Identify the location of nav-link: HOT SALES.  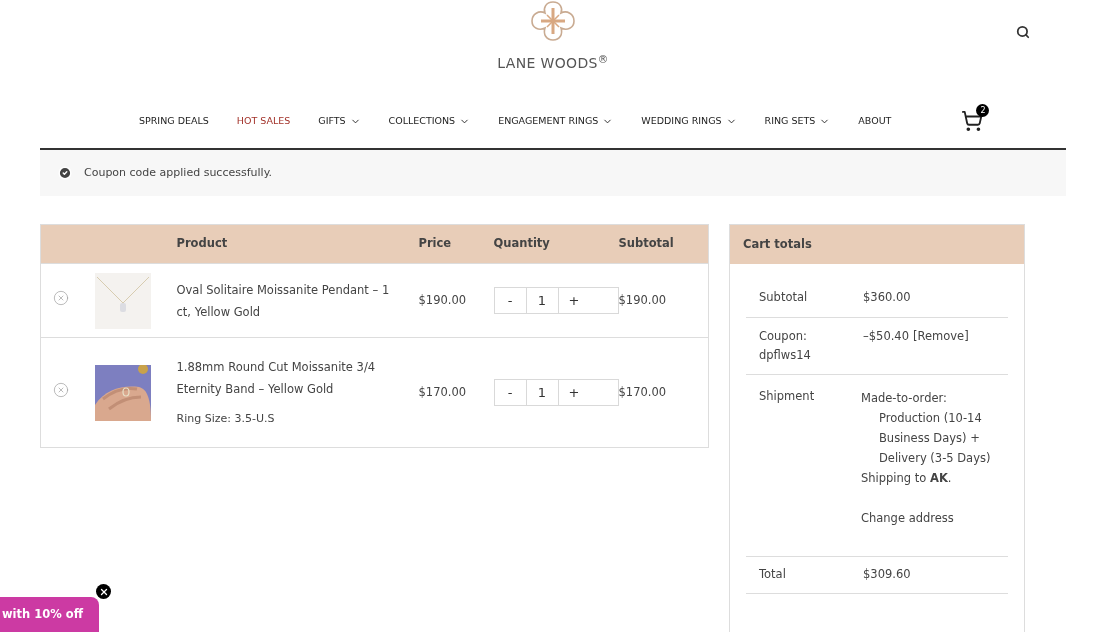
(263, 121).